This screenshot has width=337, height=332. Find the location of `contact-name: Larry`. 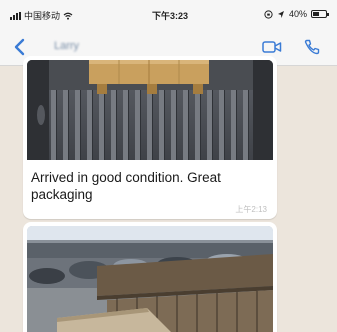

contact-name: Larry is located at coordinates (66, 46).